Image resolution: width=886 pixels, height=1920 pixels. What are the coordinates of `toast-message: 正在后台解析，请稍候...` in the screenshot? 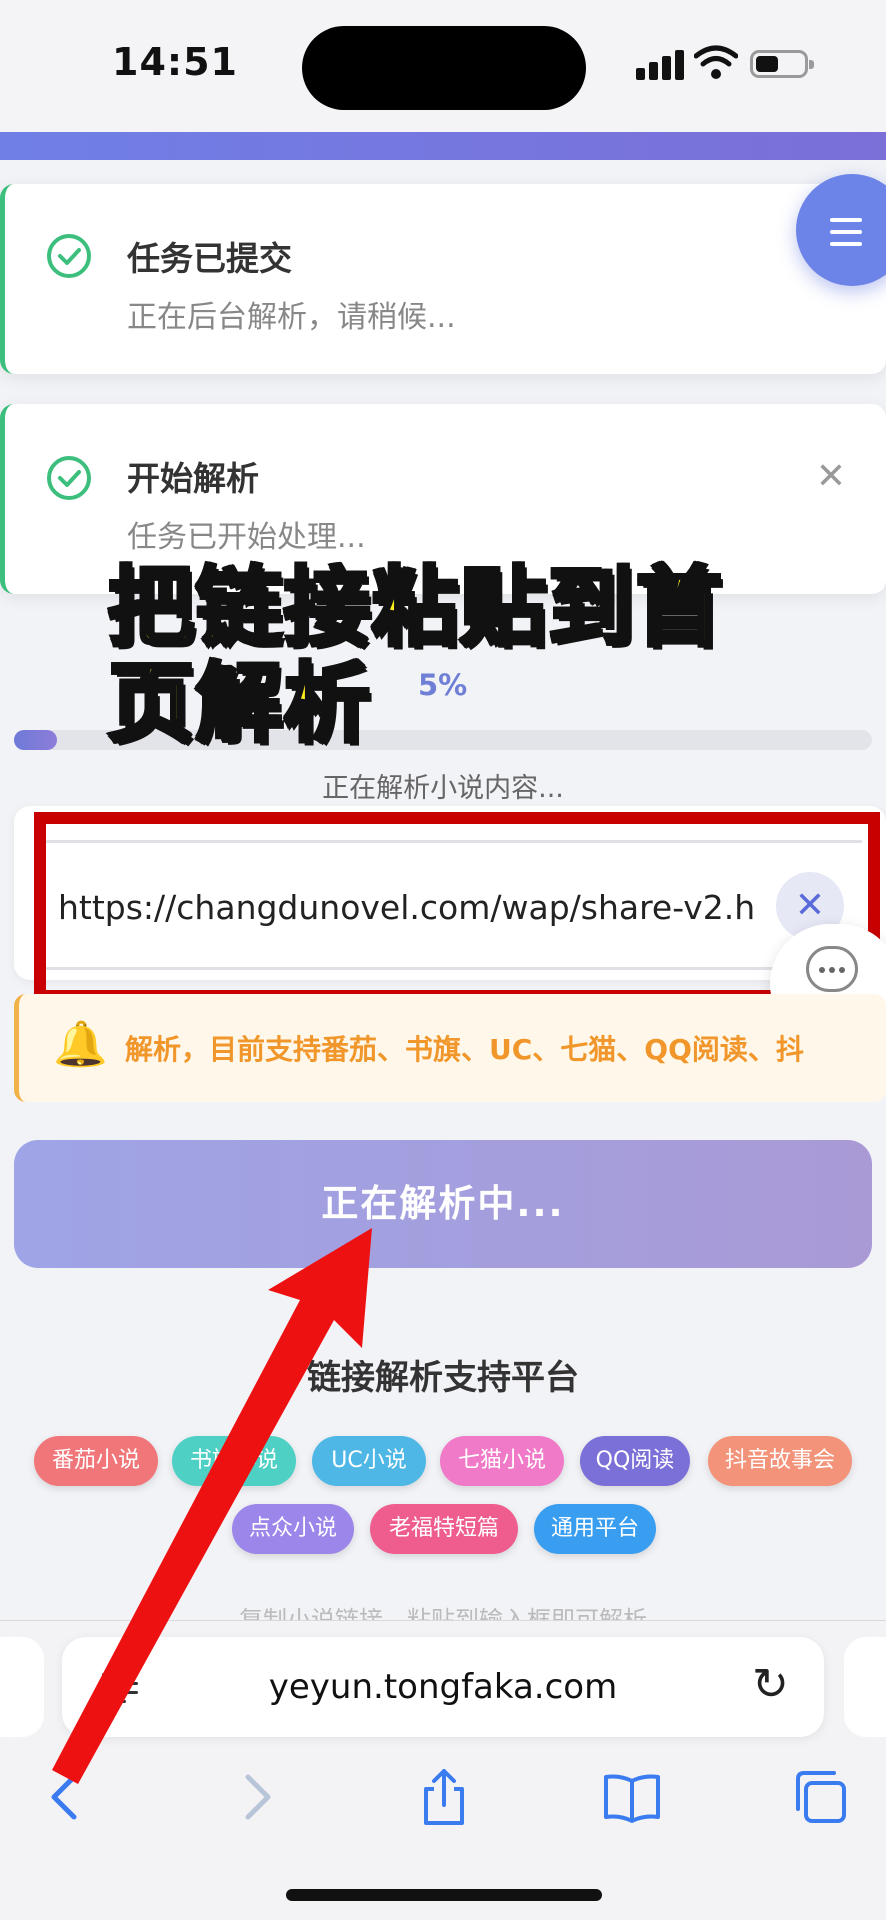 It's located at (291, 317).